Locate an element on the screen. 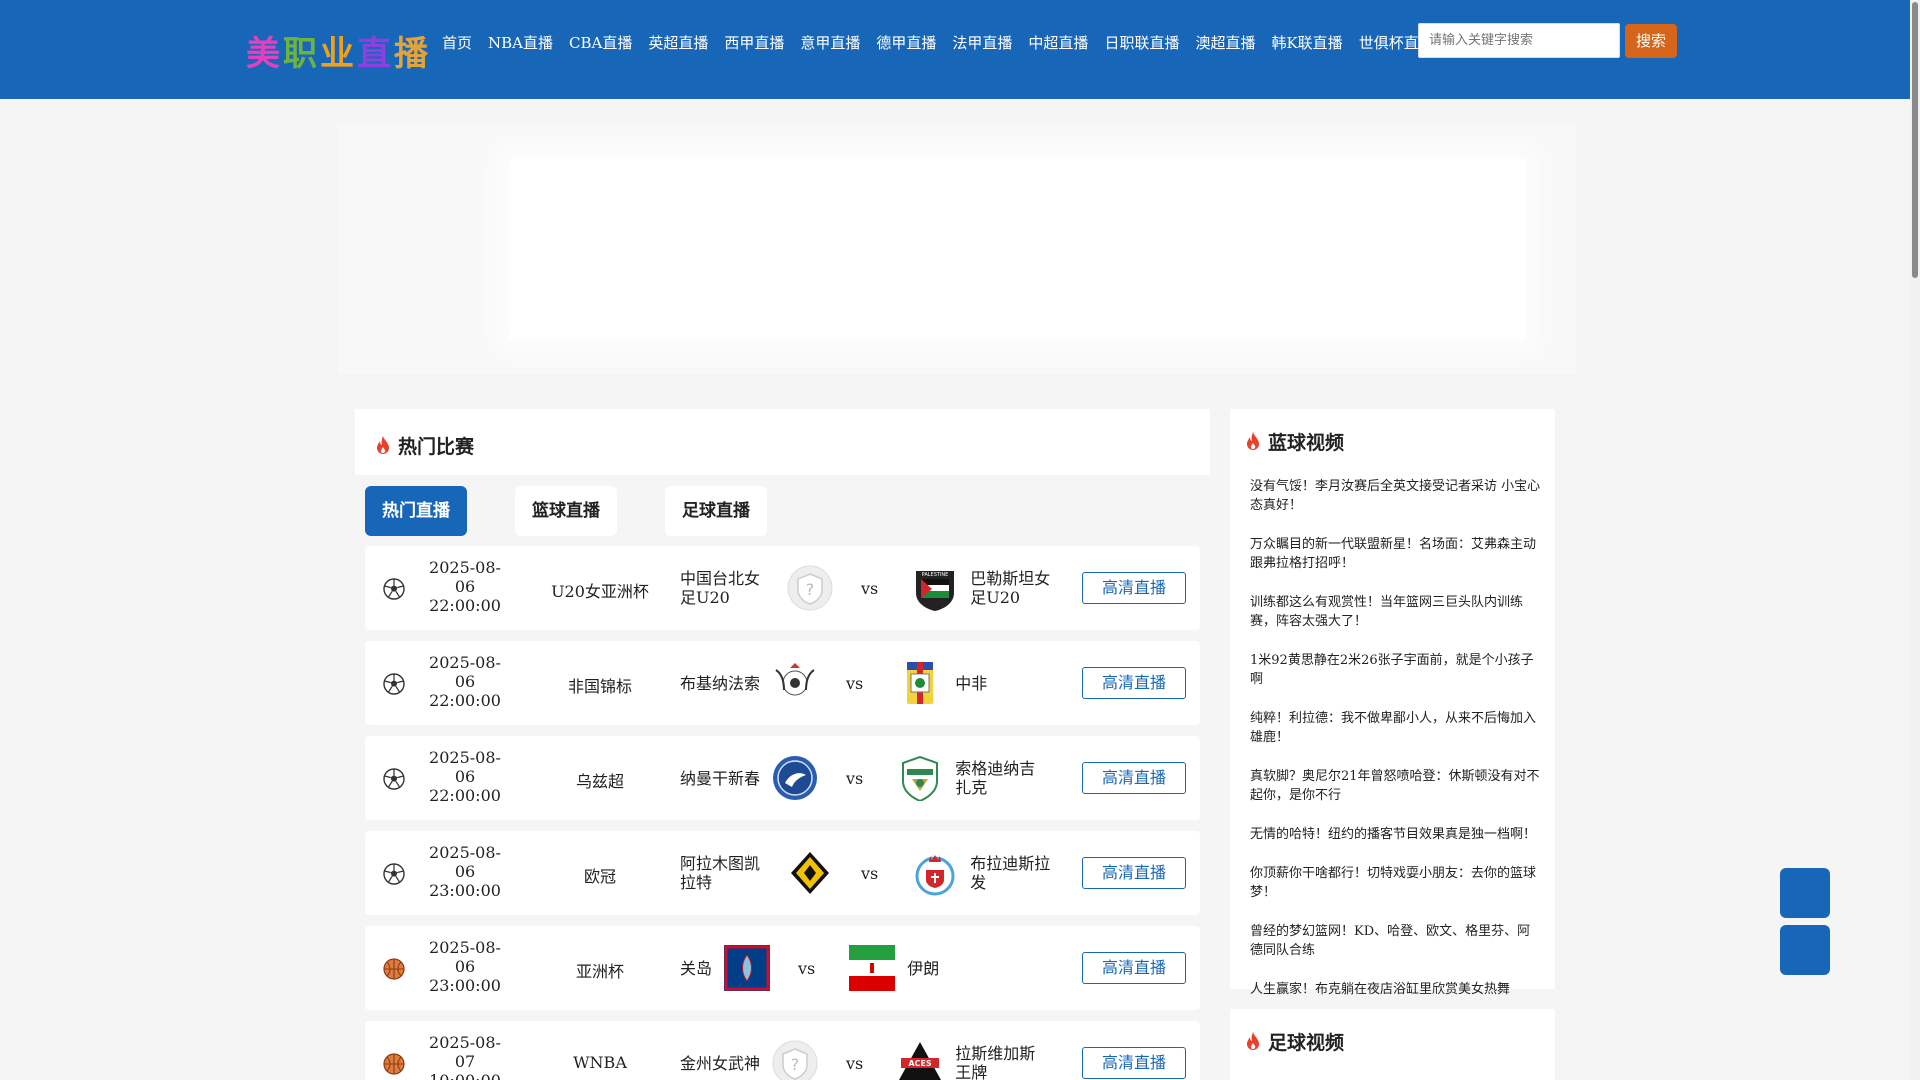 This screenshot has width=1920, height=1080. site-logo: 美职业直播 is located at coordinates (338, 50).